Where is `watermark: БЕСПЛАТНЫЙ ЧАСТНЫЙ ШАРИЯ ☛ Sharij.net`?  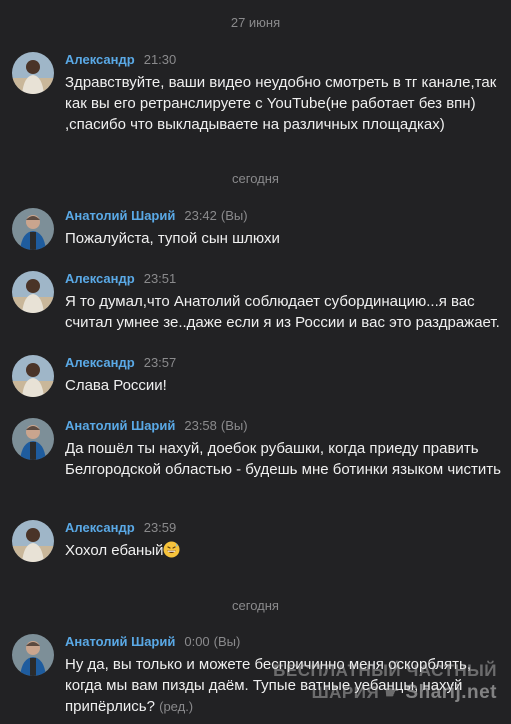 watermark: БЕСПЛАТНЫЙ ЧАСТНЫЙ ШАРИЯ ☛ Sharij.net is located at coordinates (385, 682).